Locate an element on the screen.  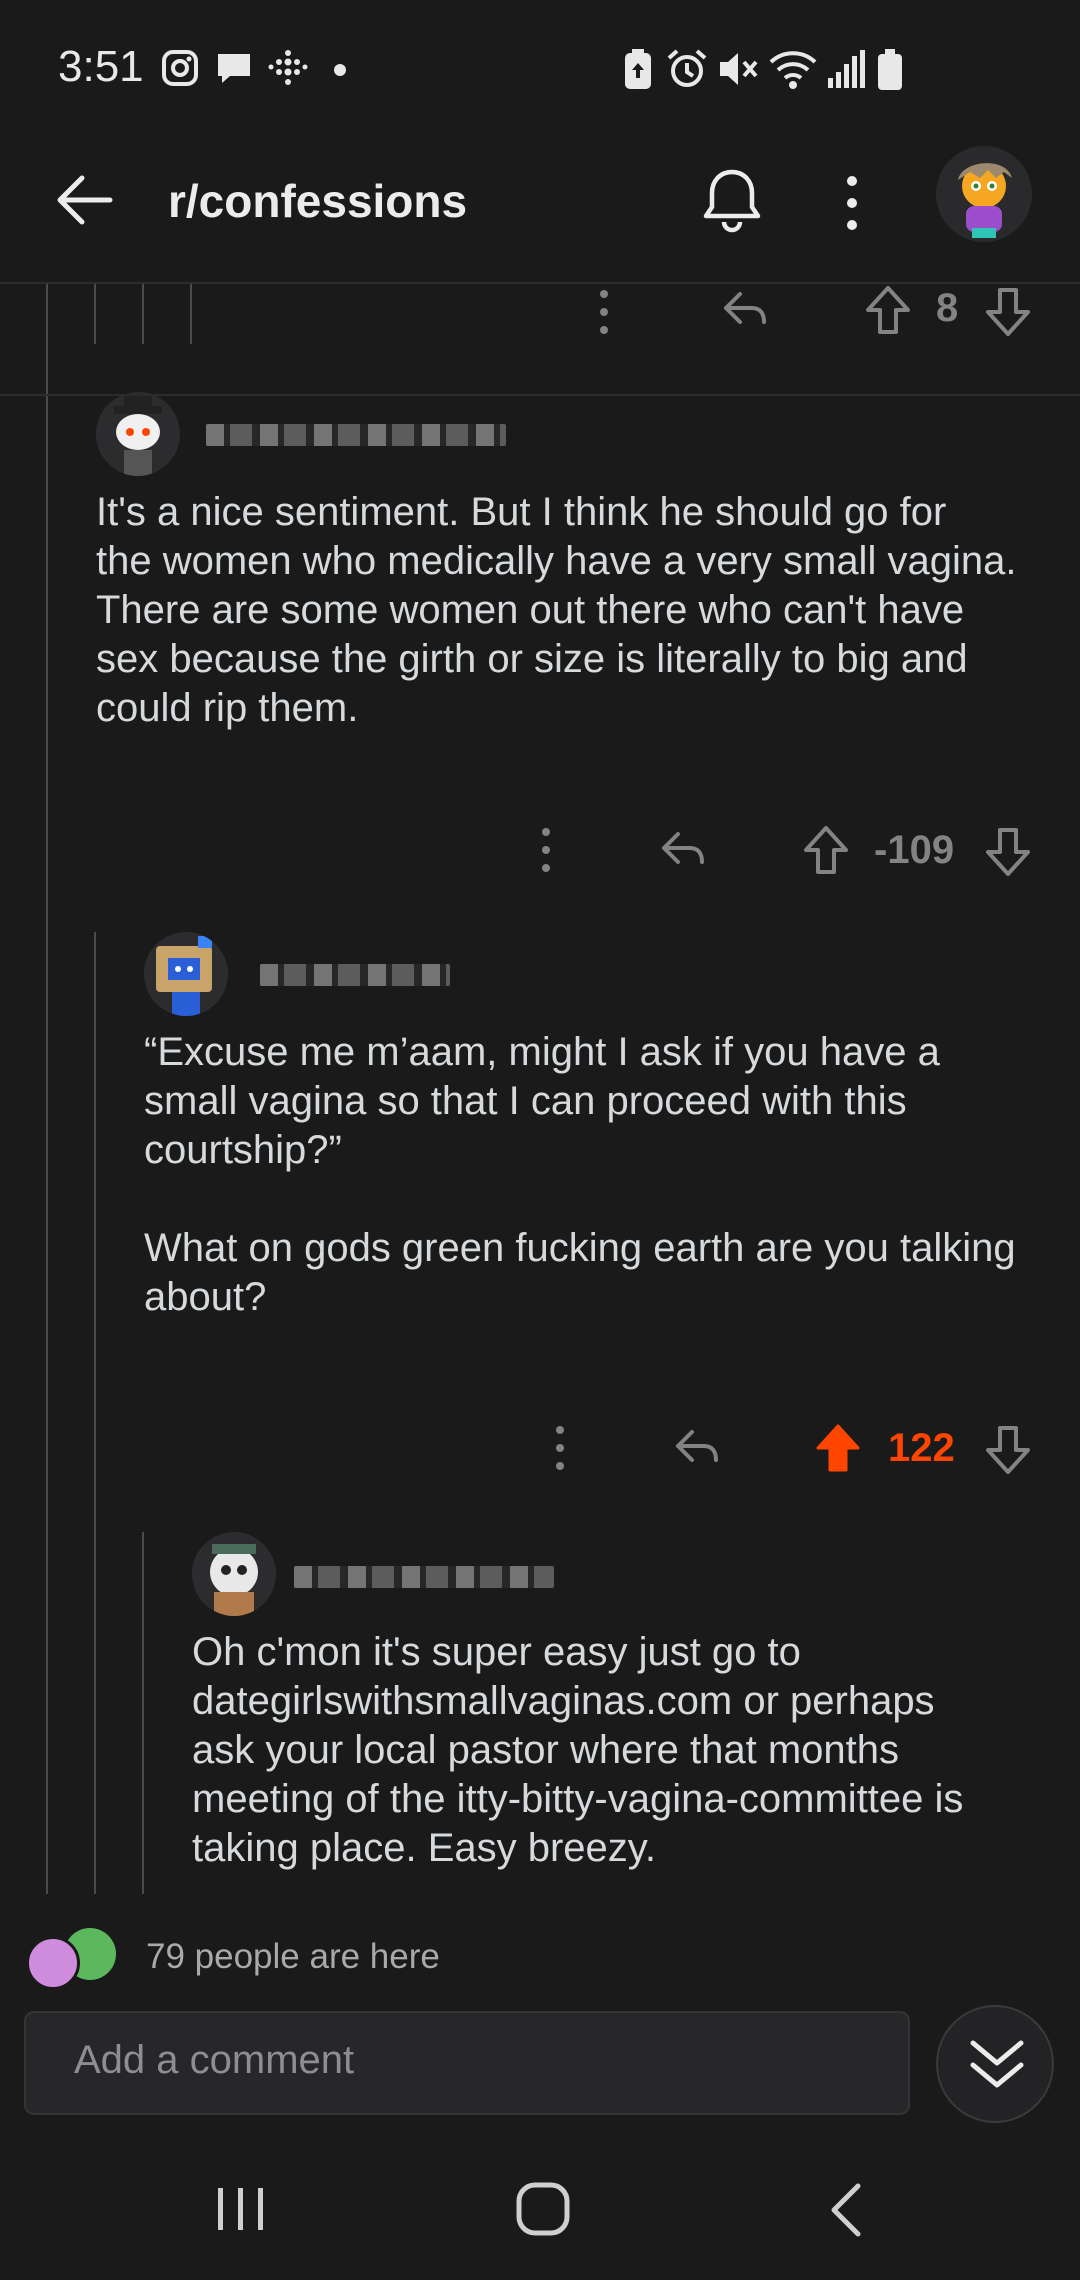
recent-apps-icon is located at coordinates (241, 2209).